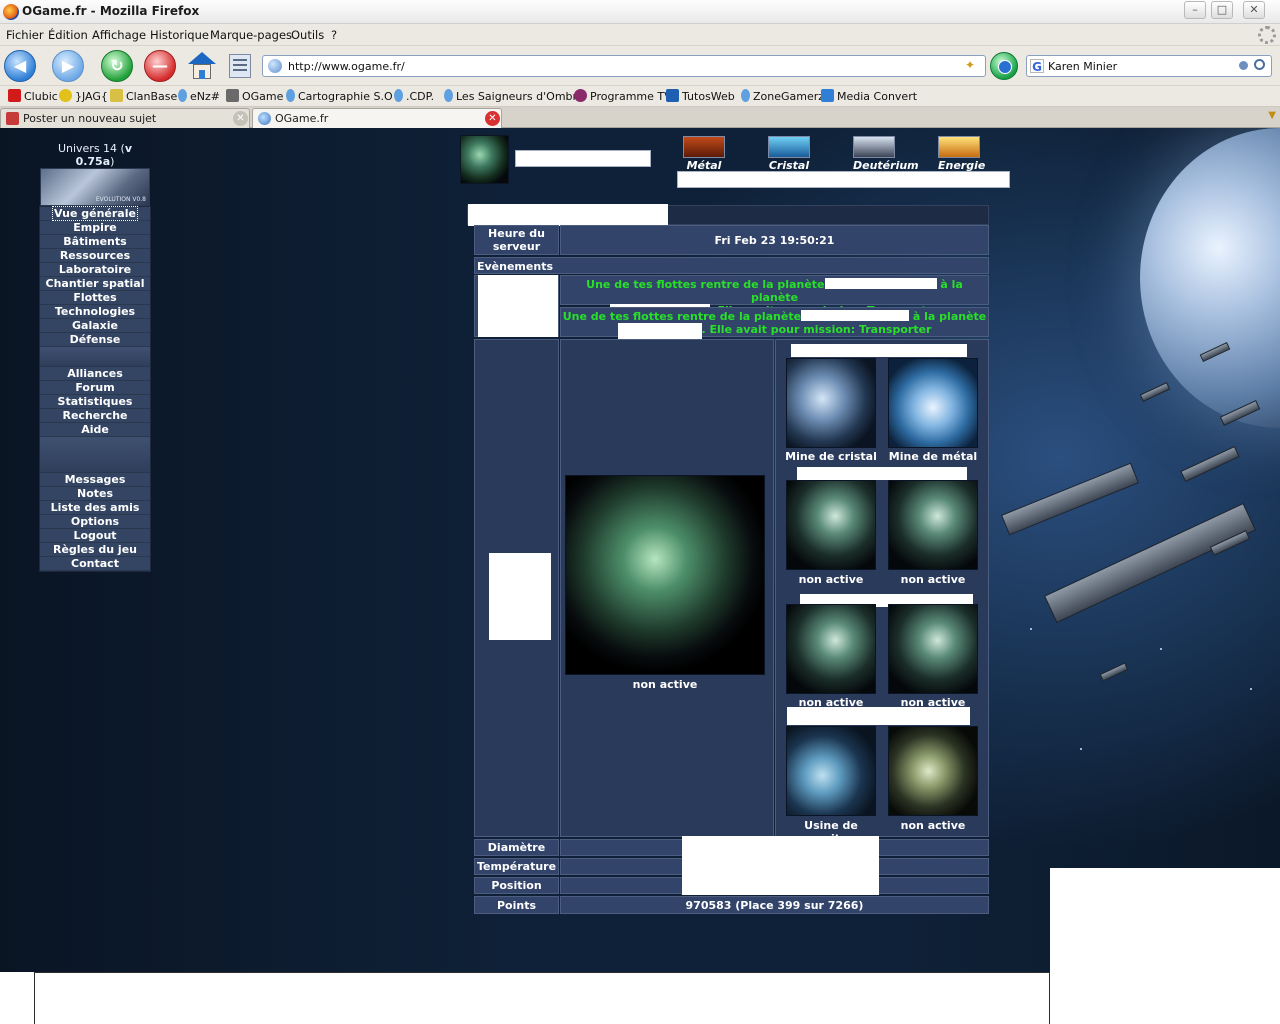  Describe the element at coordinates (95, 213) in the screenshot. I see `menu-vue-generale: Vue générale` at that location.